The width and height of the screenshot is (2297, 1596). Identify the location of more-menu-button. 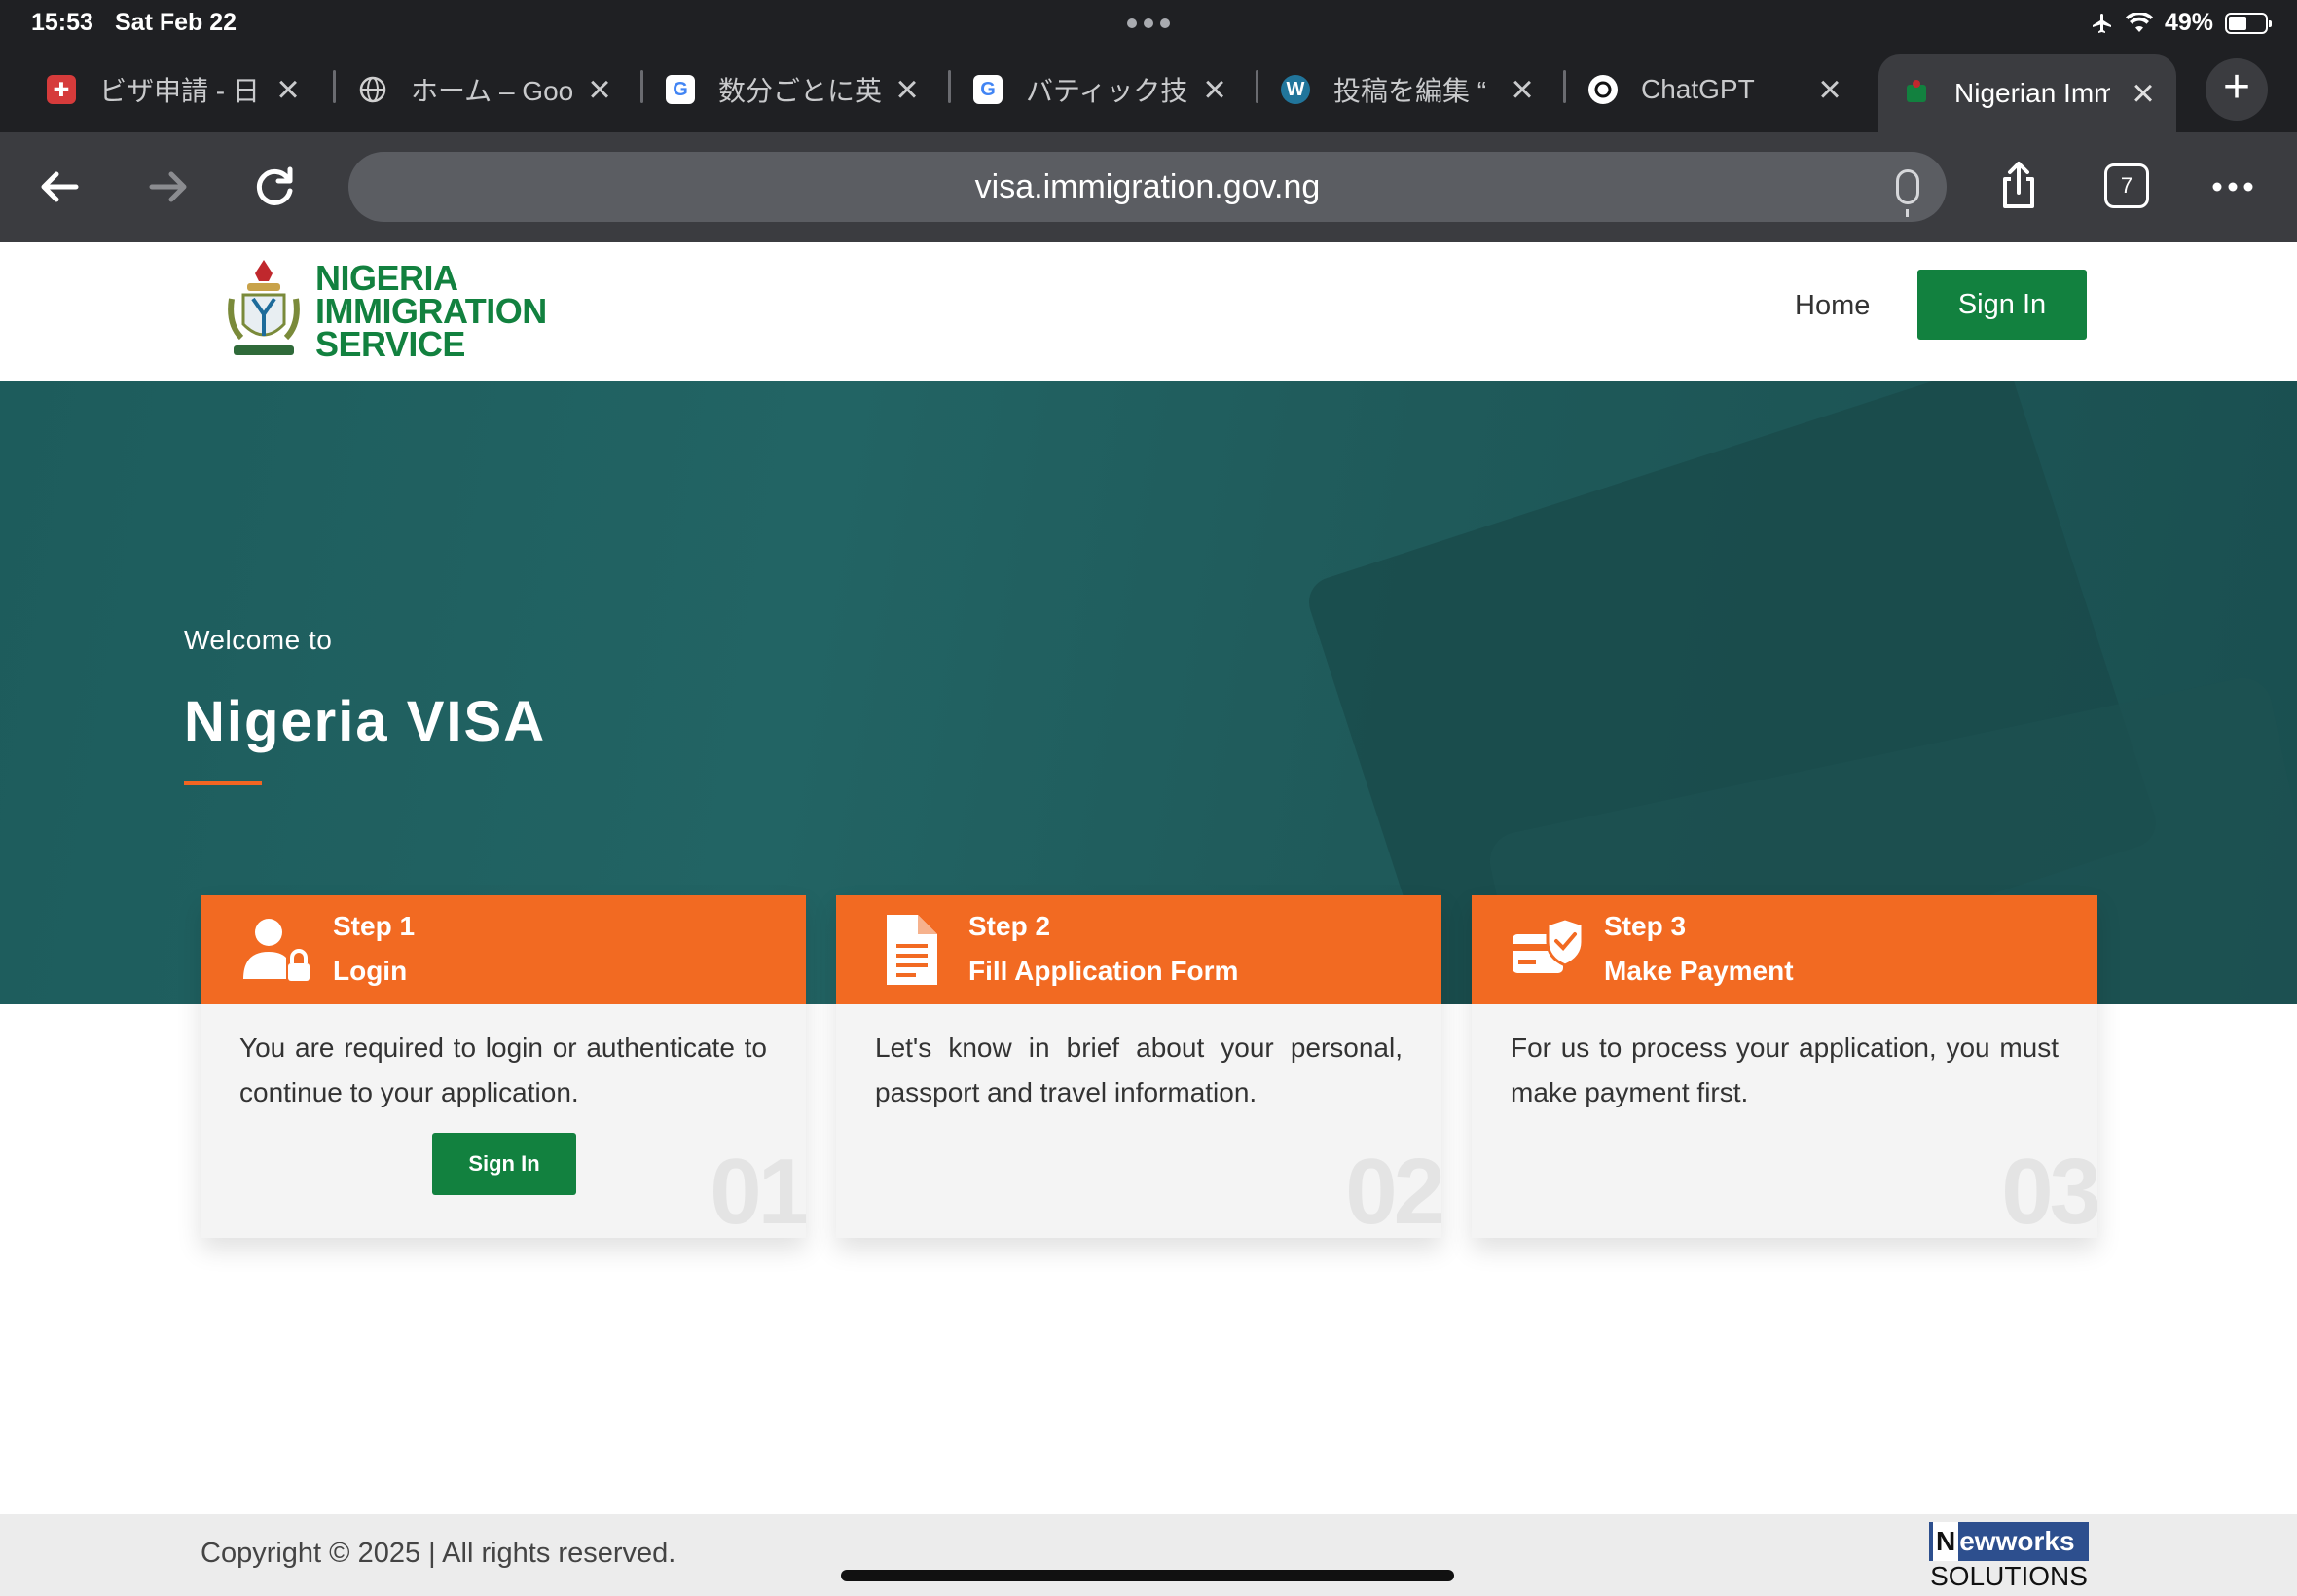
(2233, 187).